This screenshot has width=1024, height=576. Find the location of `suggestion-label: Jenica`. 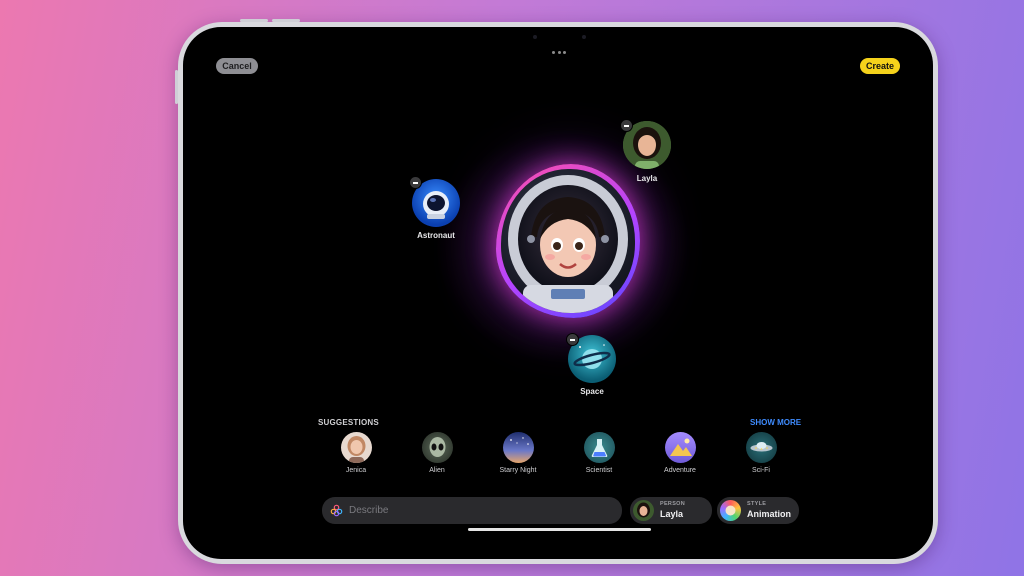

suggestion-label: Jenica is located at coordinates (356, 470).